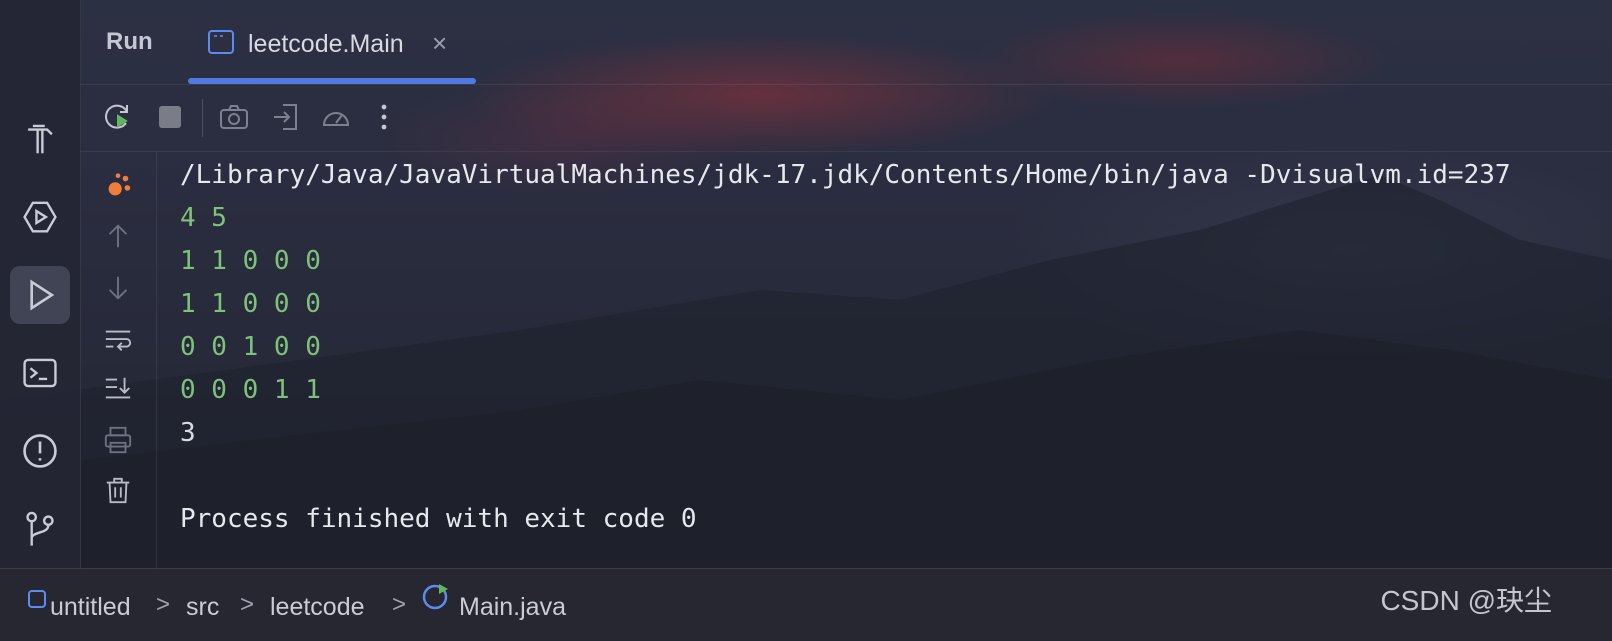  What do you see at coordinates (118, 367) in the screenshot?
I see `console-gutter` at bounding box center [118, 367].